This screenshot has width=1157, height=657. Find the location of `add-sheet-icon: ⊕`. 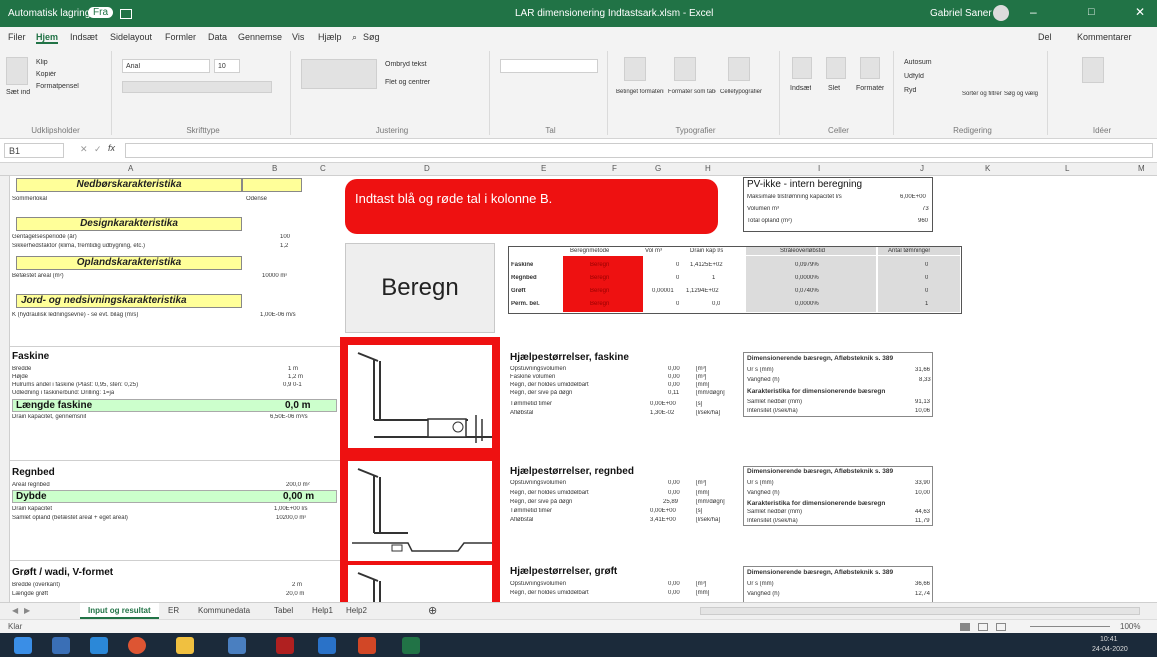

add-sheet-icon: ⊕ is located at coordinates (432, 610).